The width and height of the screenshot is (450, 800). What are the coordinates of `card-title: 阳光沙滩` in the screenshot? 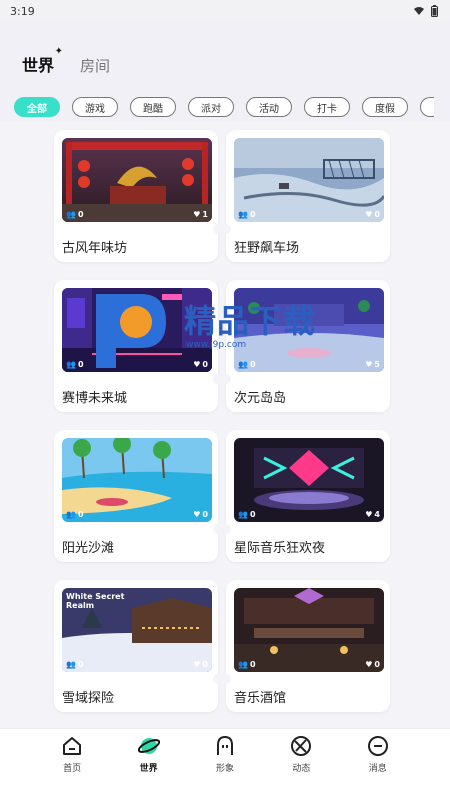 It's located at (88, 548).